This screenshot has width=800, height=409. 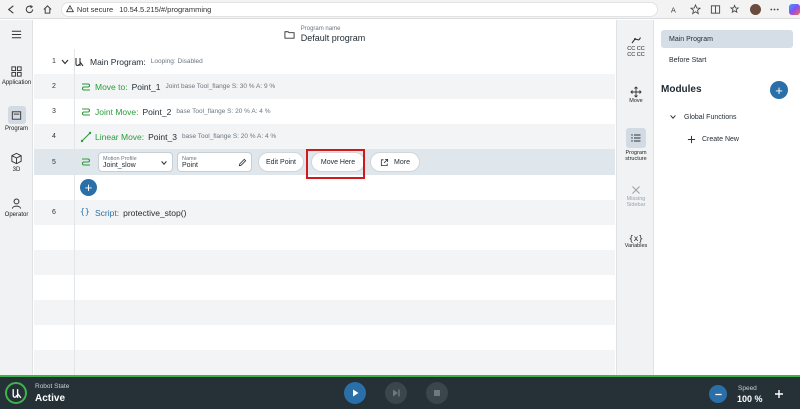 I want to click on side-item-move-label: Move, so click(x=636, y=101).